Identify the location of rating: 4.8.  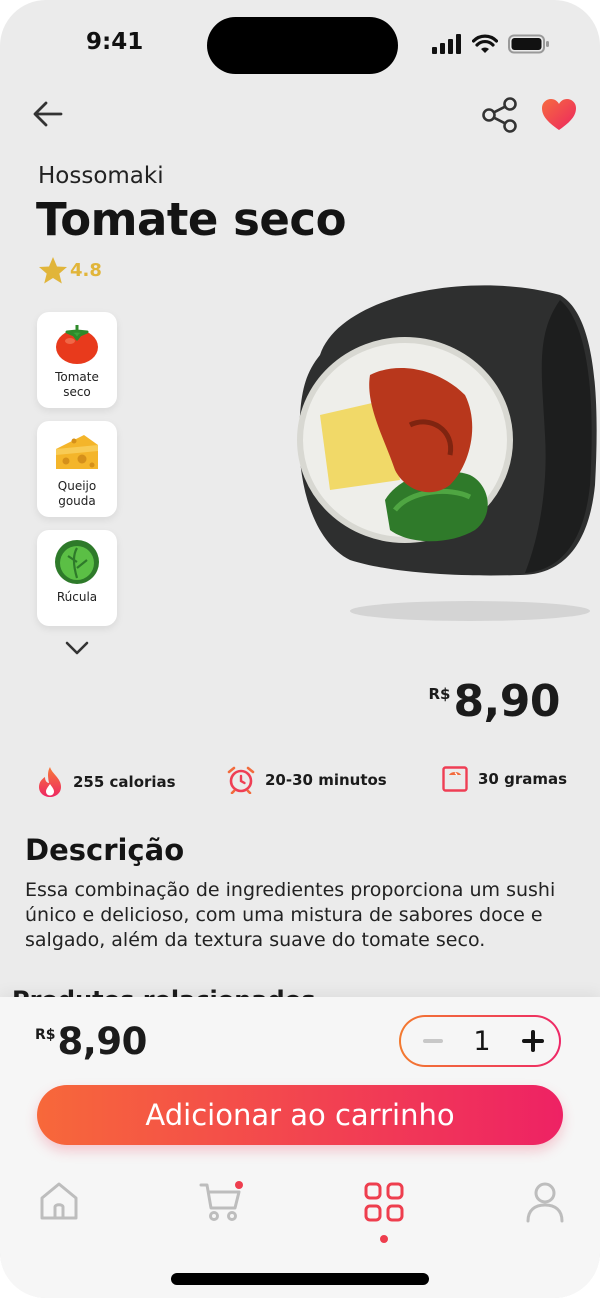
(70, 270).